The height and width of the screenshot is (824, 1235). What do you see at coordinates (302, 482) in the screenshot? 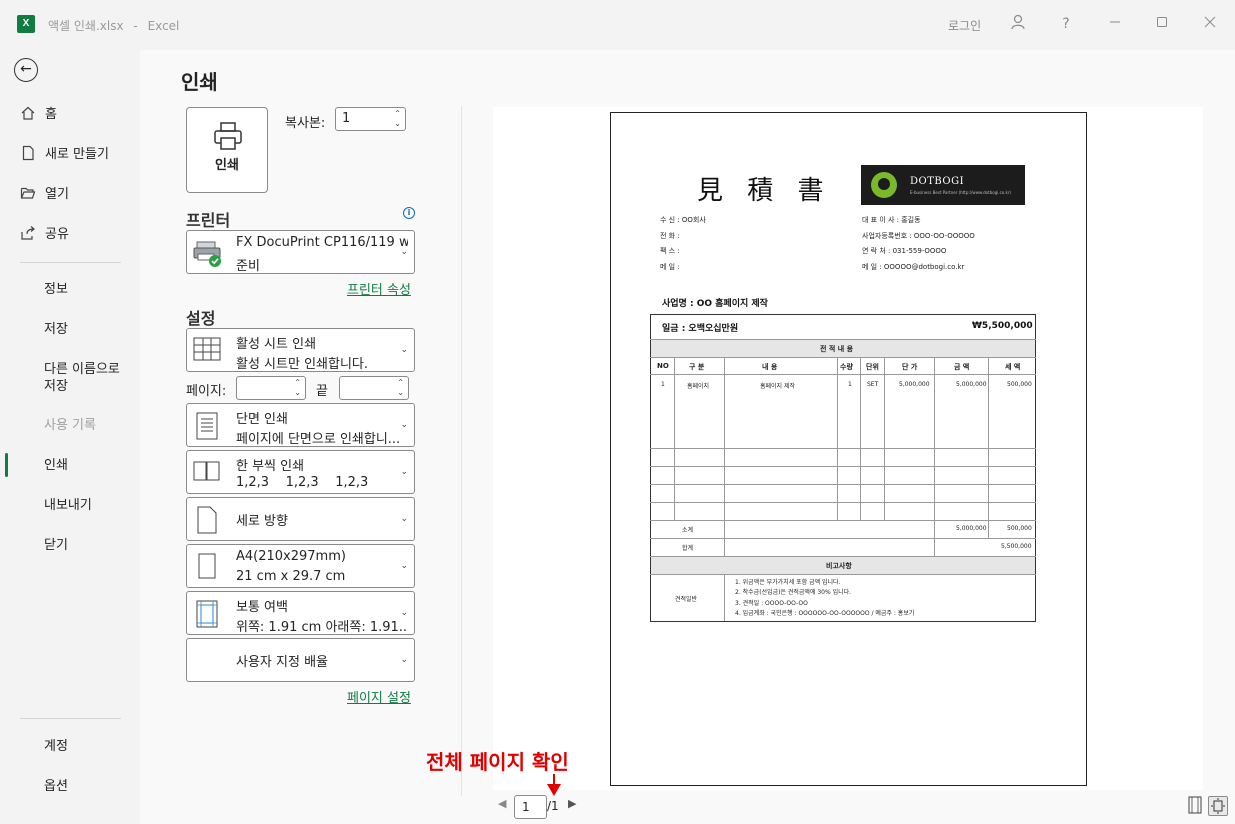
I see `setting-detail: 1,2,3 1,2,3 1,2,3` at bounding box center [302, 482].